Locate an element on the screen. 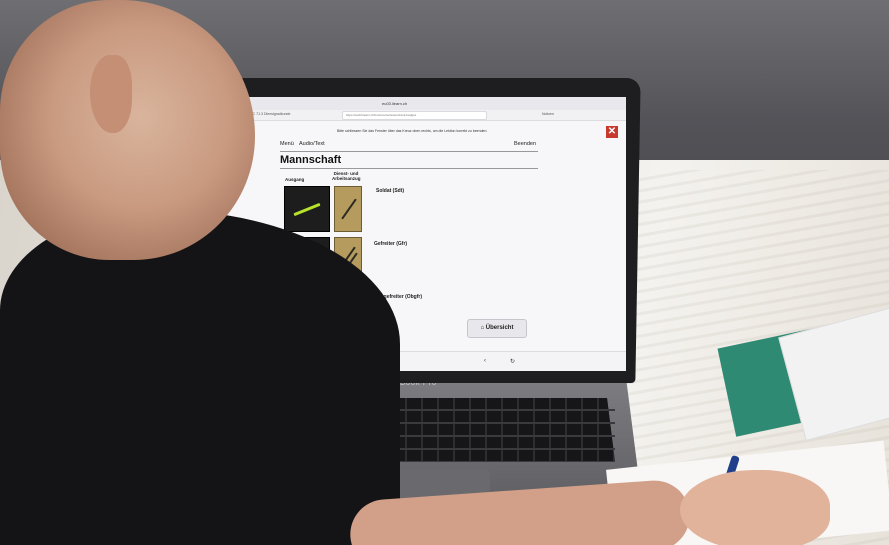  badge-ausgang-soldat is located at coordinates (307, 209).